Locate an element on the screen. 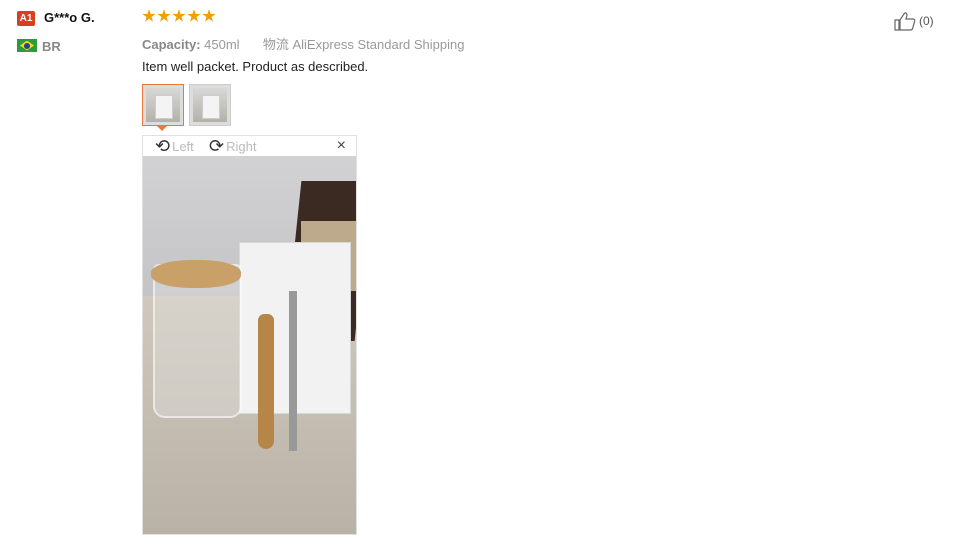  reviewer-level-badge: A1 is located at coordinates (26, 18).